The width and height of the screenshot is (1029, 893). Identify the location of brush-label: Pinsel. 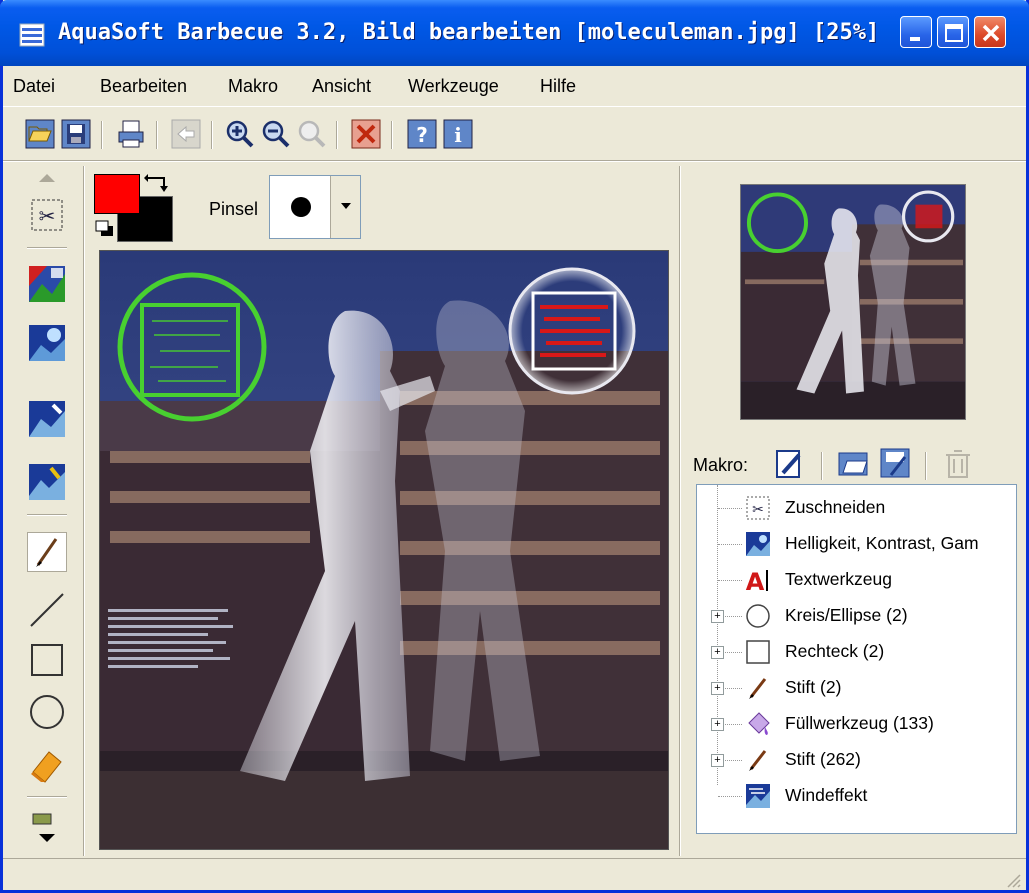
(234, 209).